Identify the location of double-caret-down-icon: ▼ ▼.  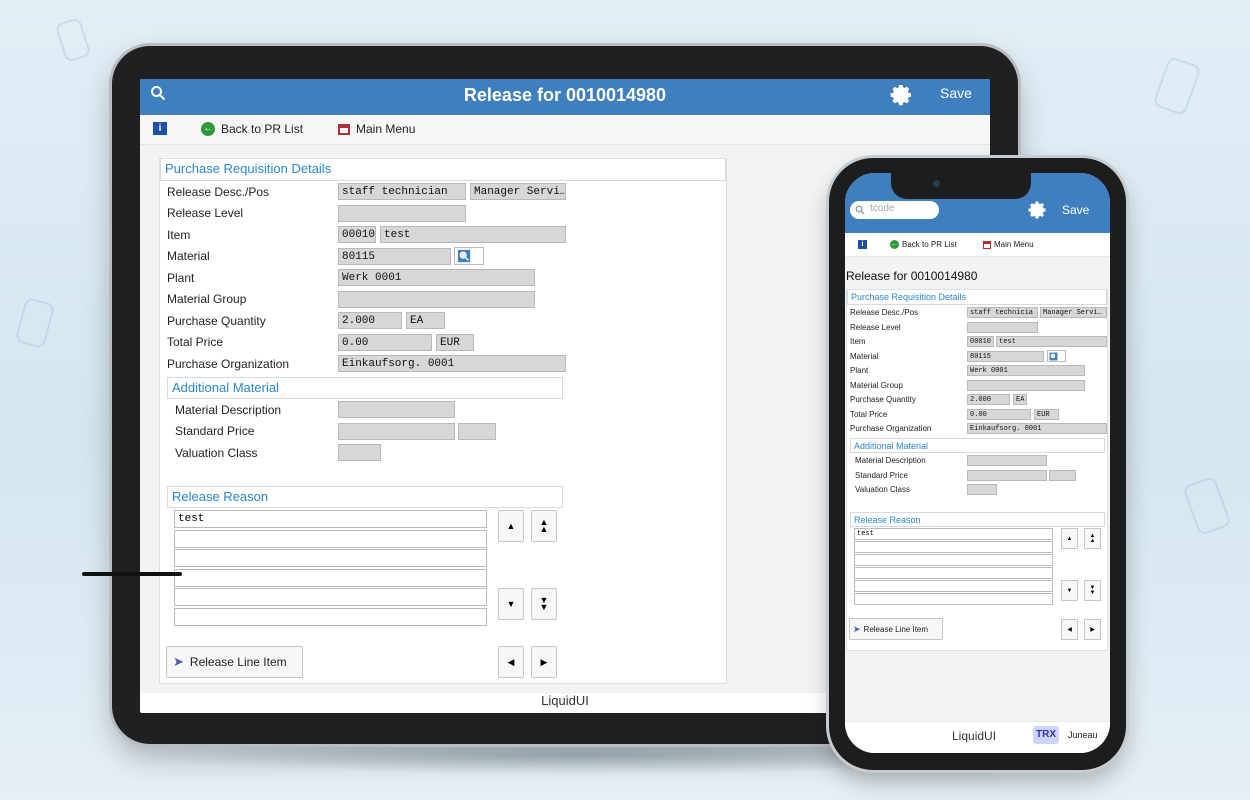
(544, 603).